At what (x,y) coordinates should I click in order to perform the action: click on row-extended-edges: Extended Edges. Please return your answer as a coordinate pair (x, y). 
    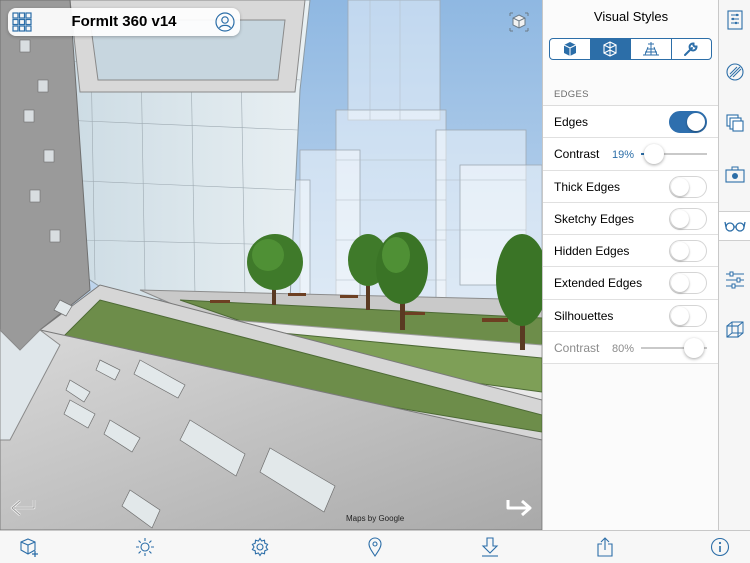
    Looking at the image, I should click on (631, 283).